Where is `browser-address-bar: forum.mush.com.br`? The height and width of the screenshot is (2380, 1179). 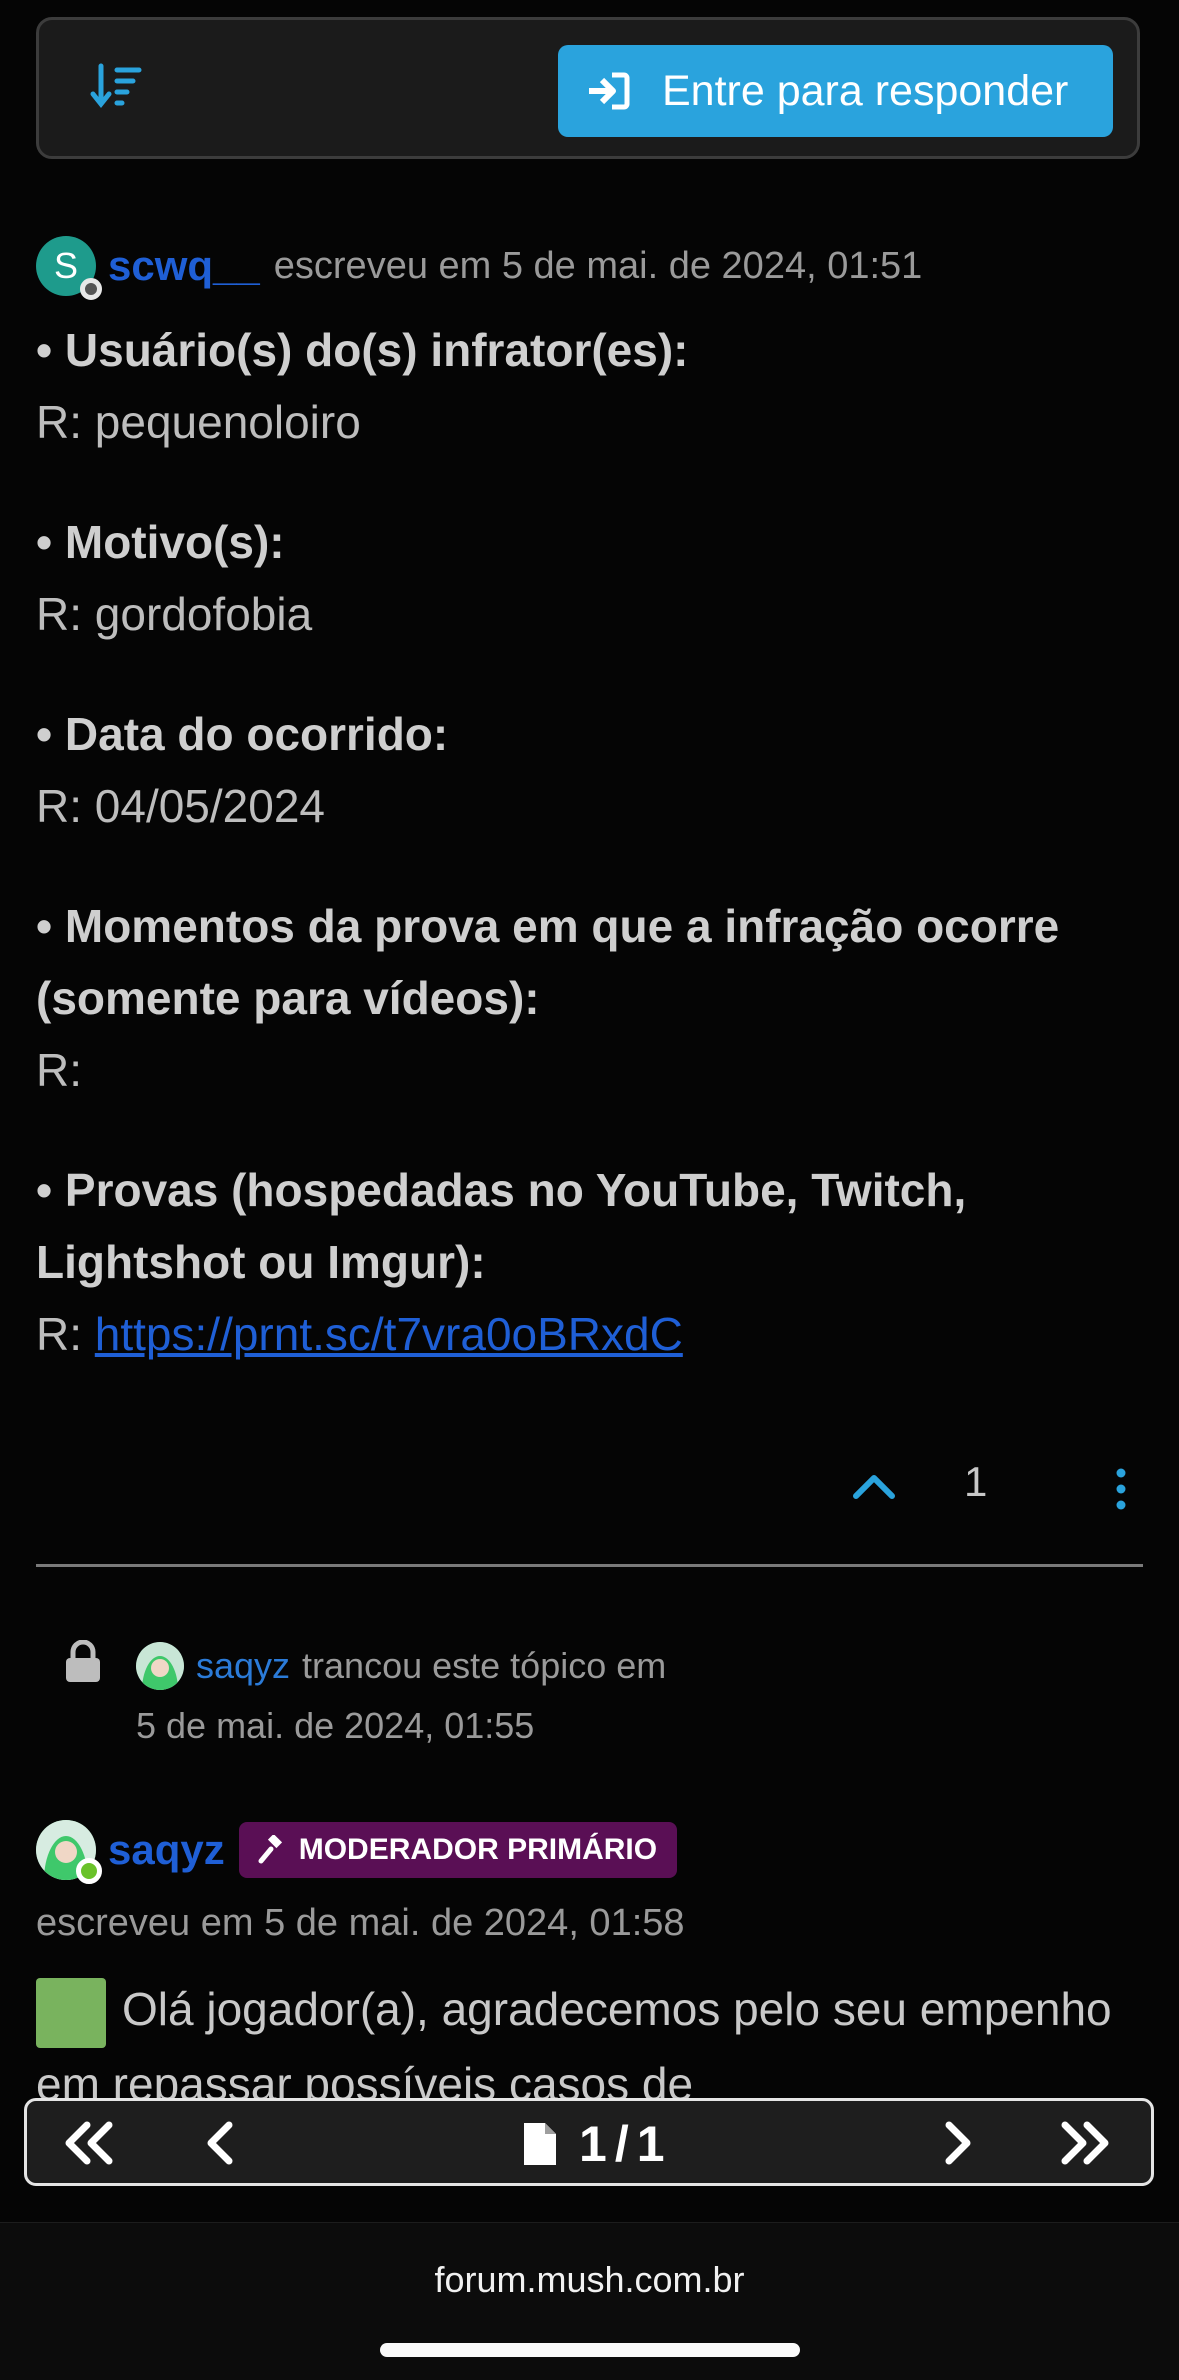 browser-address-bar: forum.mush.com.br is located at coordinates (589, 2301).